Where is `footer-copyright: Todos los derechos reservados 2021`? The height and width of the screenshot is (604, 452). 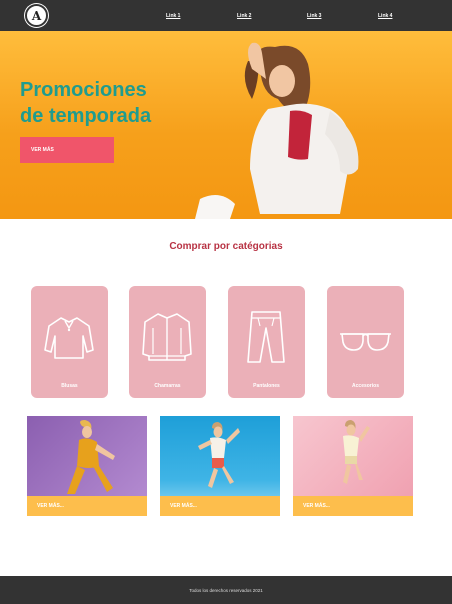
footer-copyright: Todos los derechos reservados 2021 is located at coordinates (226, 590).